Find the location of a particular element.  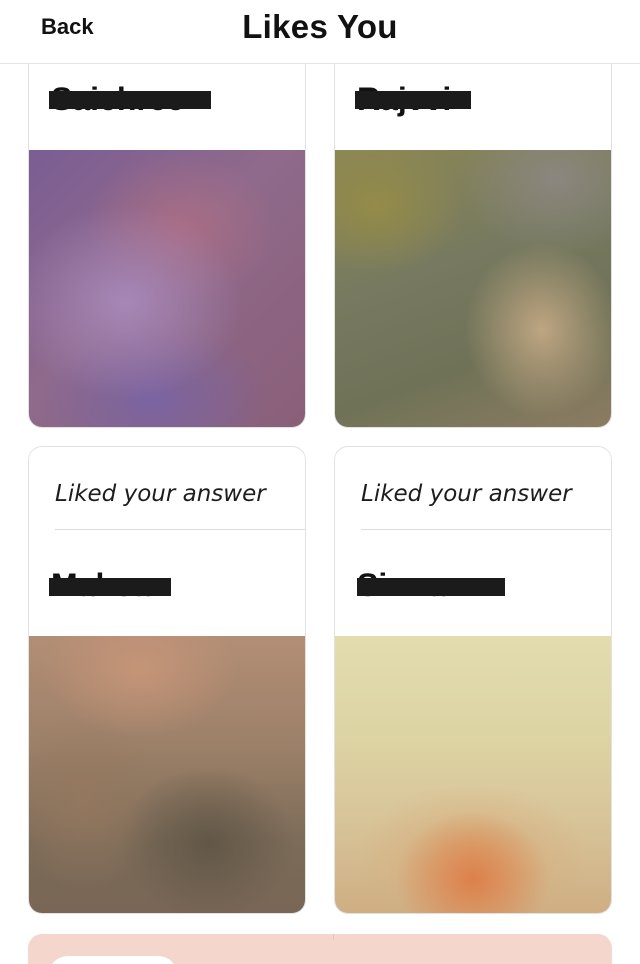

upgrade-banner is located at coordinates (320, 949).